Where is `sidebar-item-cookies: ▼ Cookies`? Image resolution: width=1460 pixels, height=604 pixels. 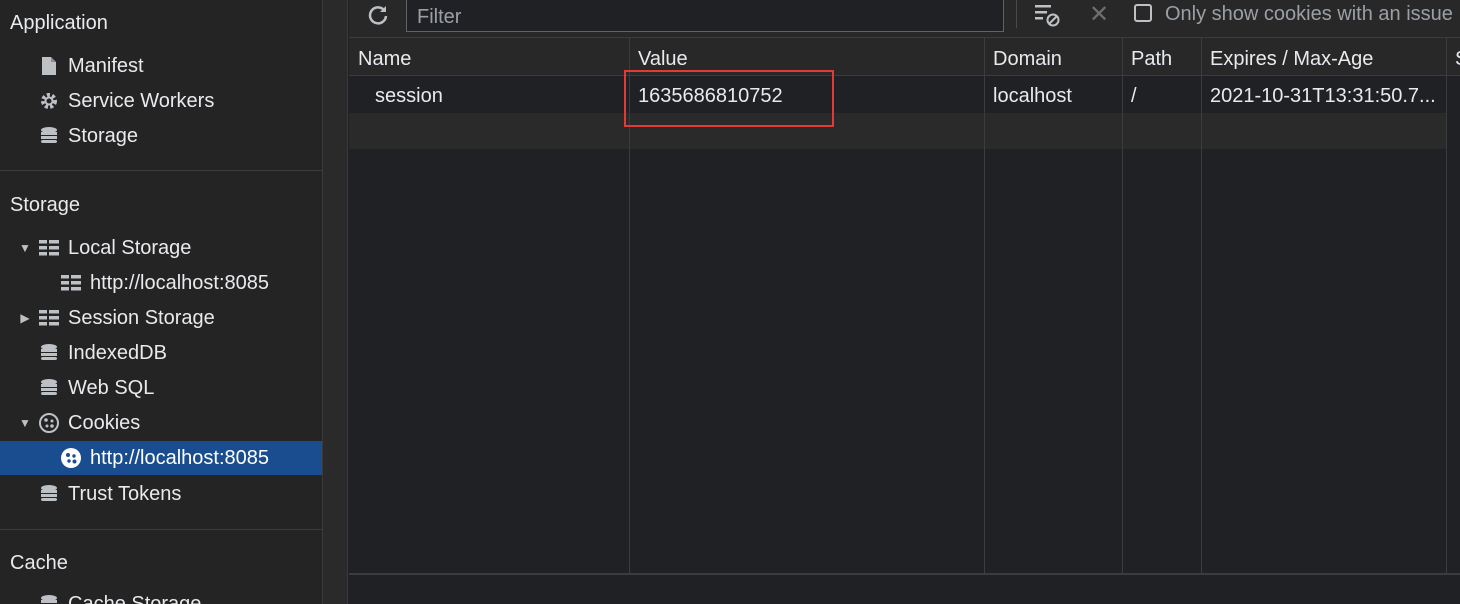
sidebar-item-cookies: ▼ Cookies is located at coordinates (161, 423).